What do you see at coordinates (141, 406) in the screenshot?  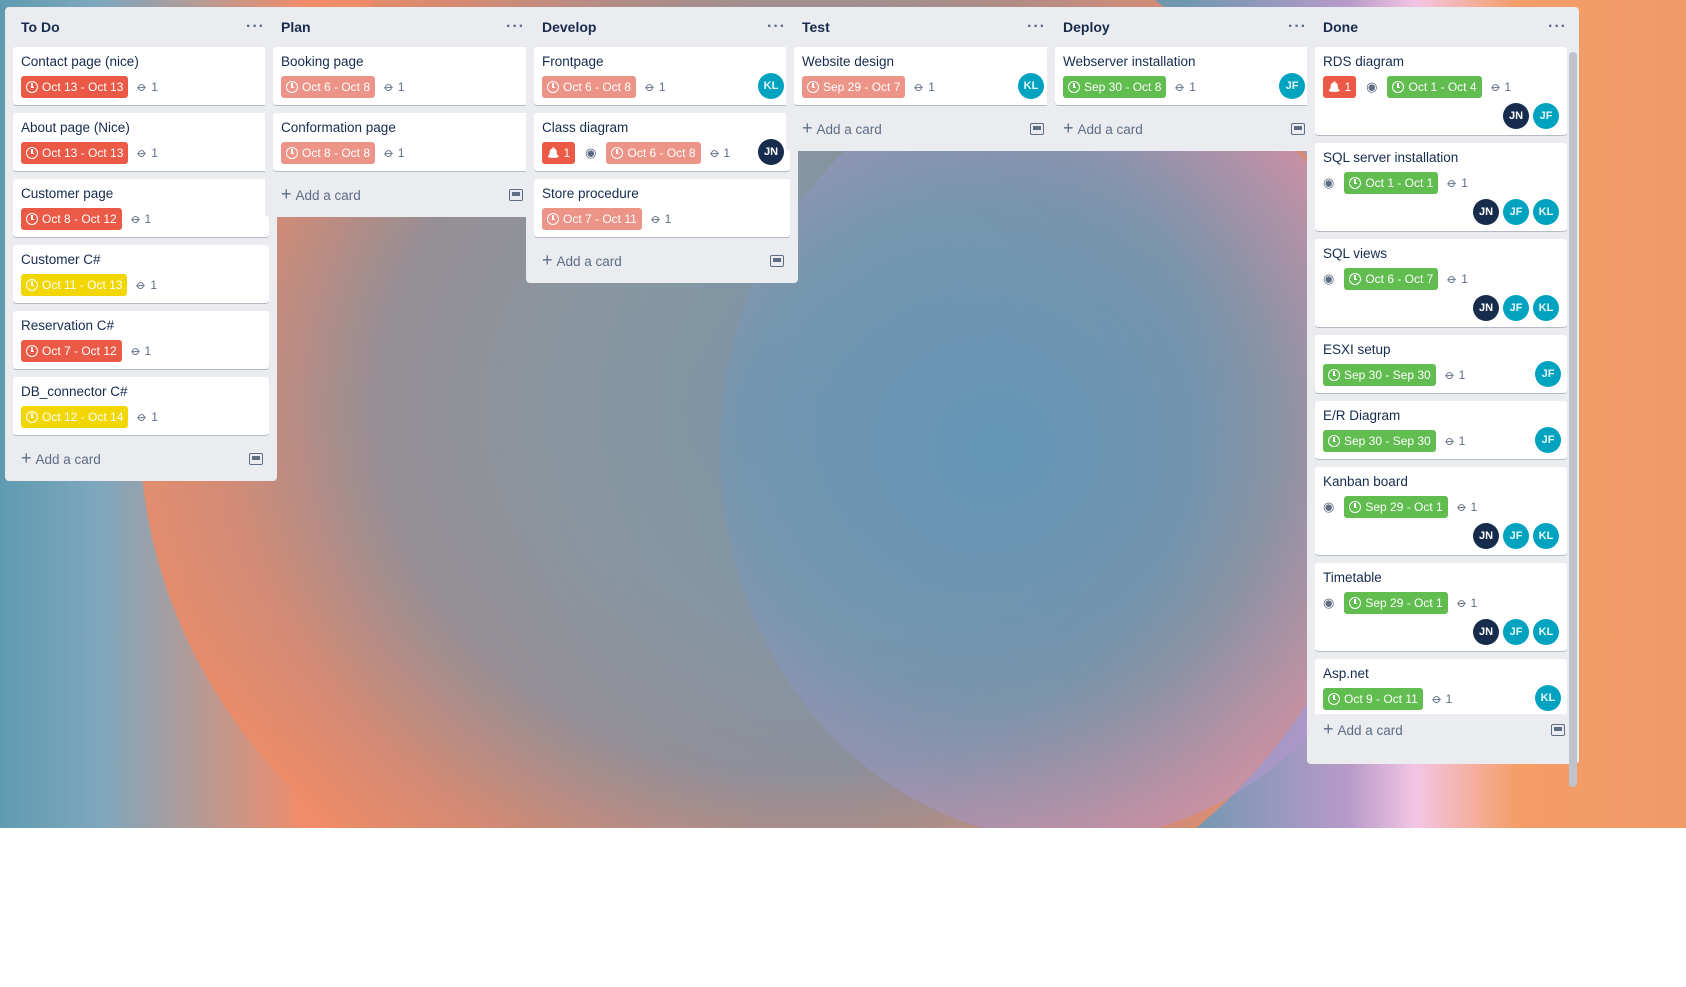 I see `card: DB_connector C# Oct 12 - Oct 14 ⌀ 1` at bounding box center [141, 406].